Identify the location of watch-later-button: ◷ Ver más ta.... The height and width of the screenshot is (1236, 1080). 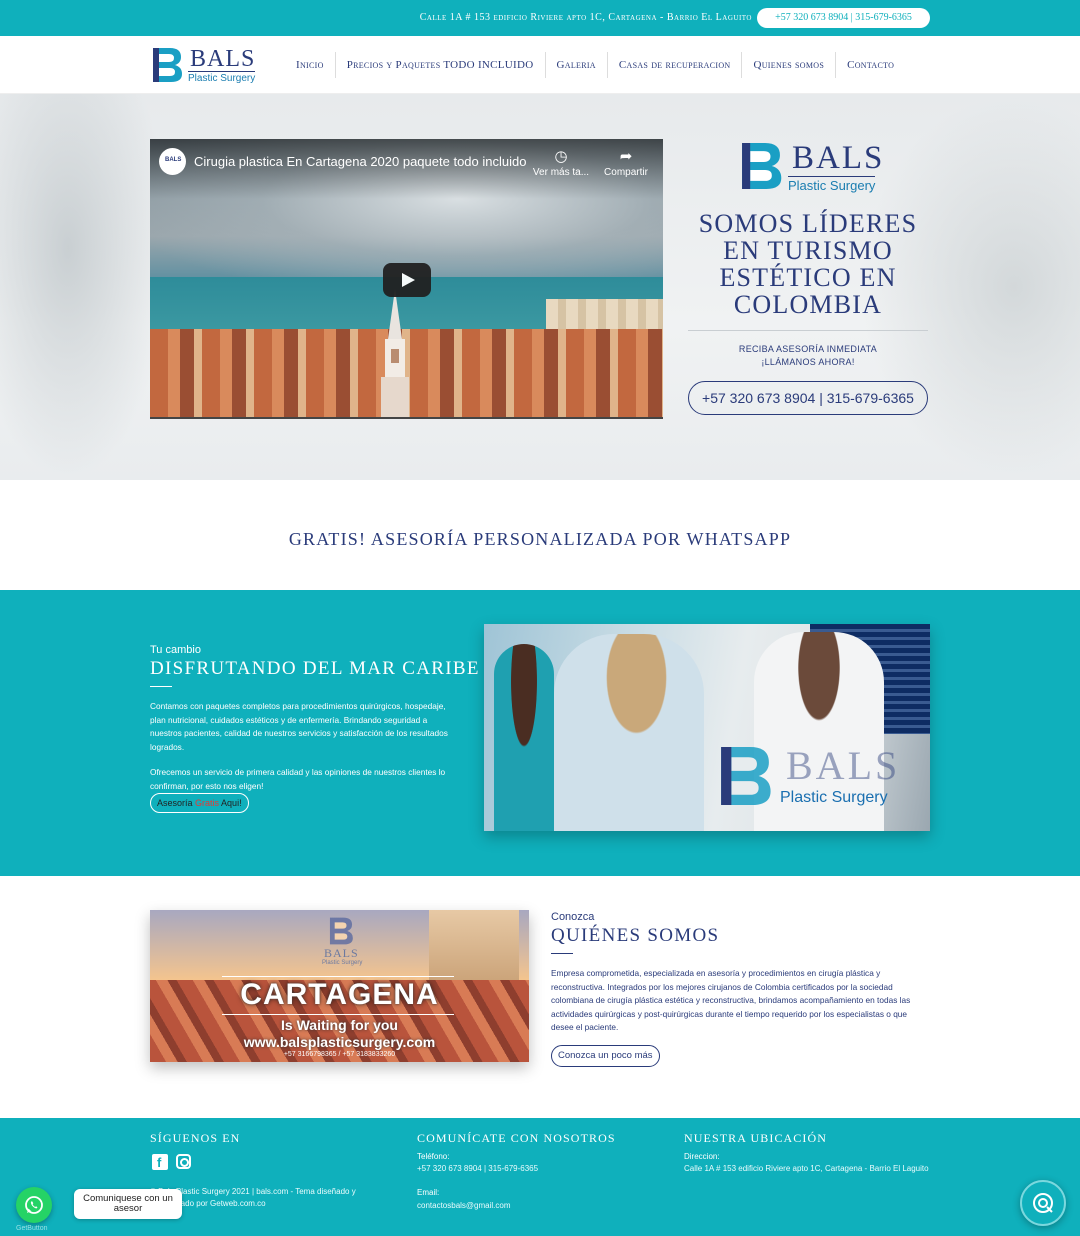
(561, 162).